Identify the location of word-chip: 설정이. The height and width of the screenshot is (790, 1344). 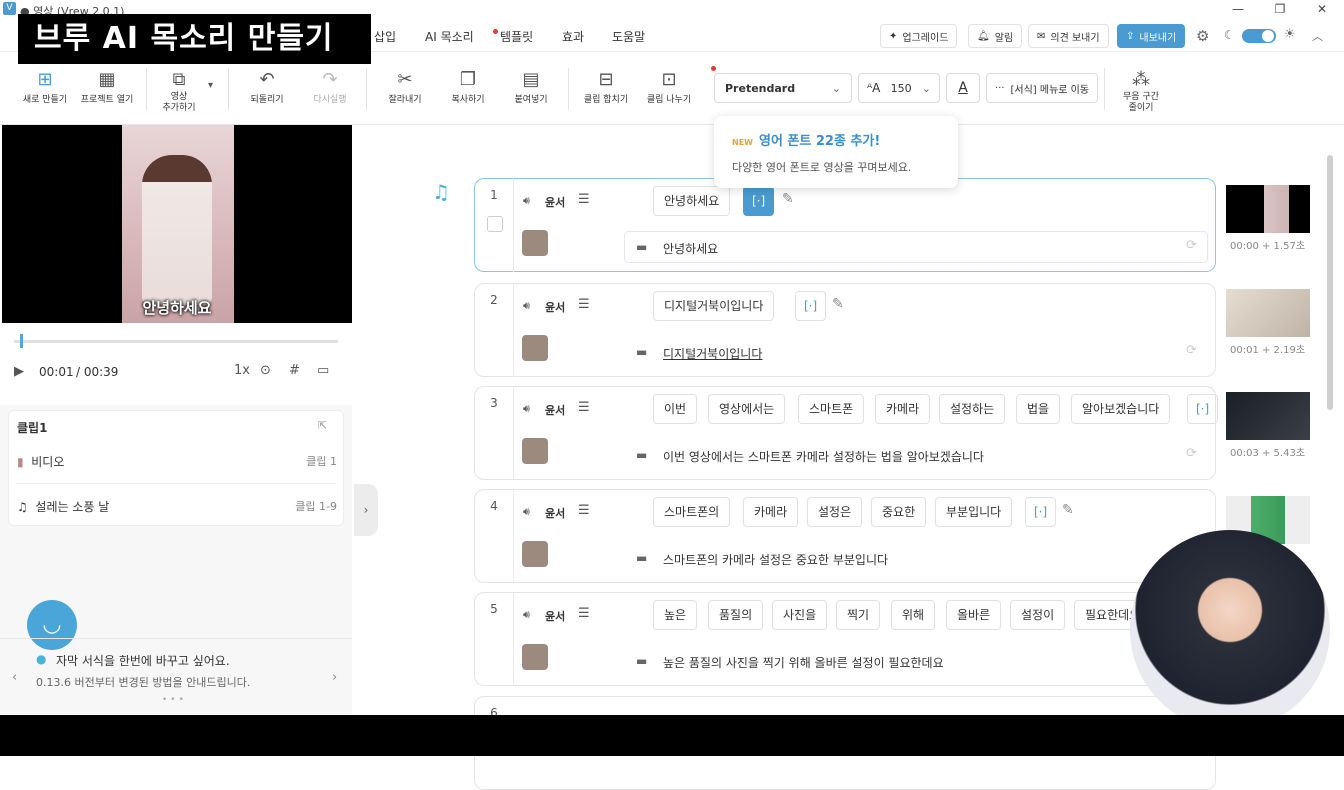
(1038, 615).